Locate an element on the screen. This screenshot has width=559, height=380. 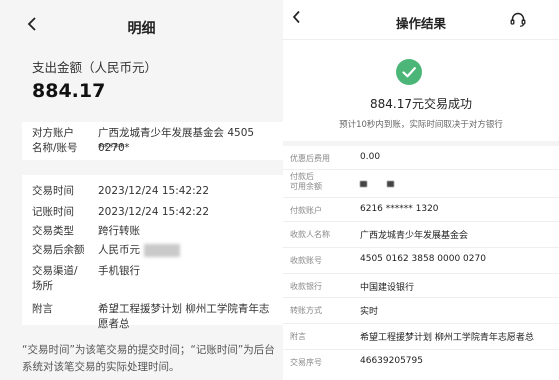
payee-name-value: 广西龙城青少年发展基金会 is located at coordinates (414, 236).